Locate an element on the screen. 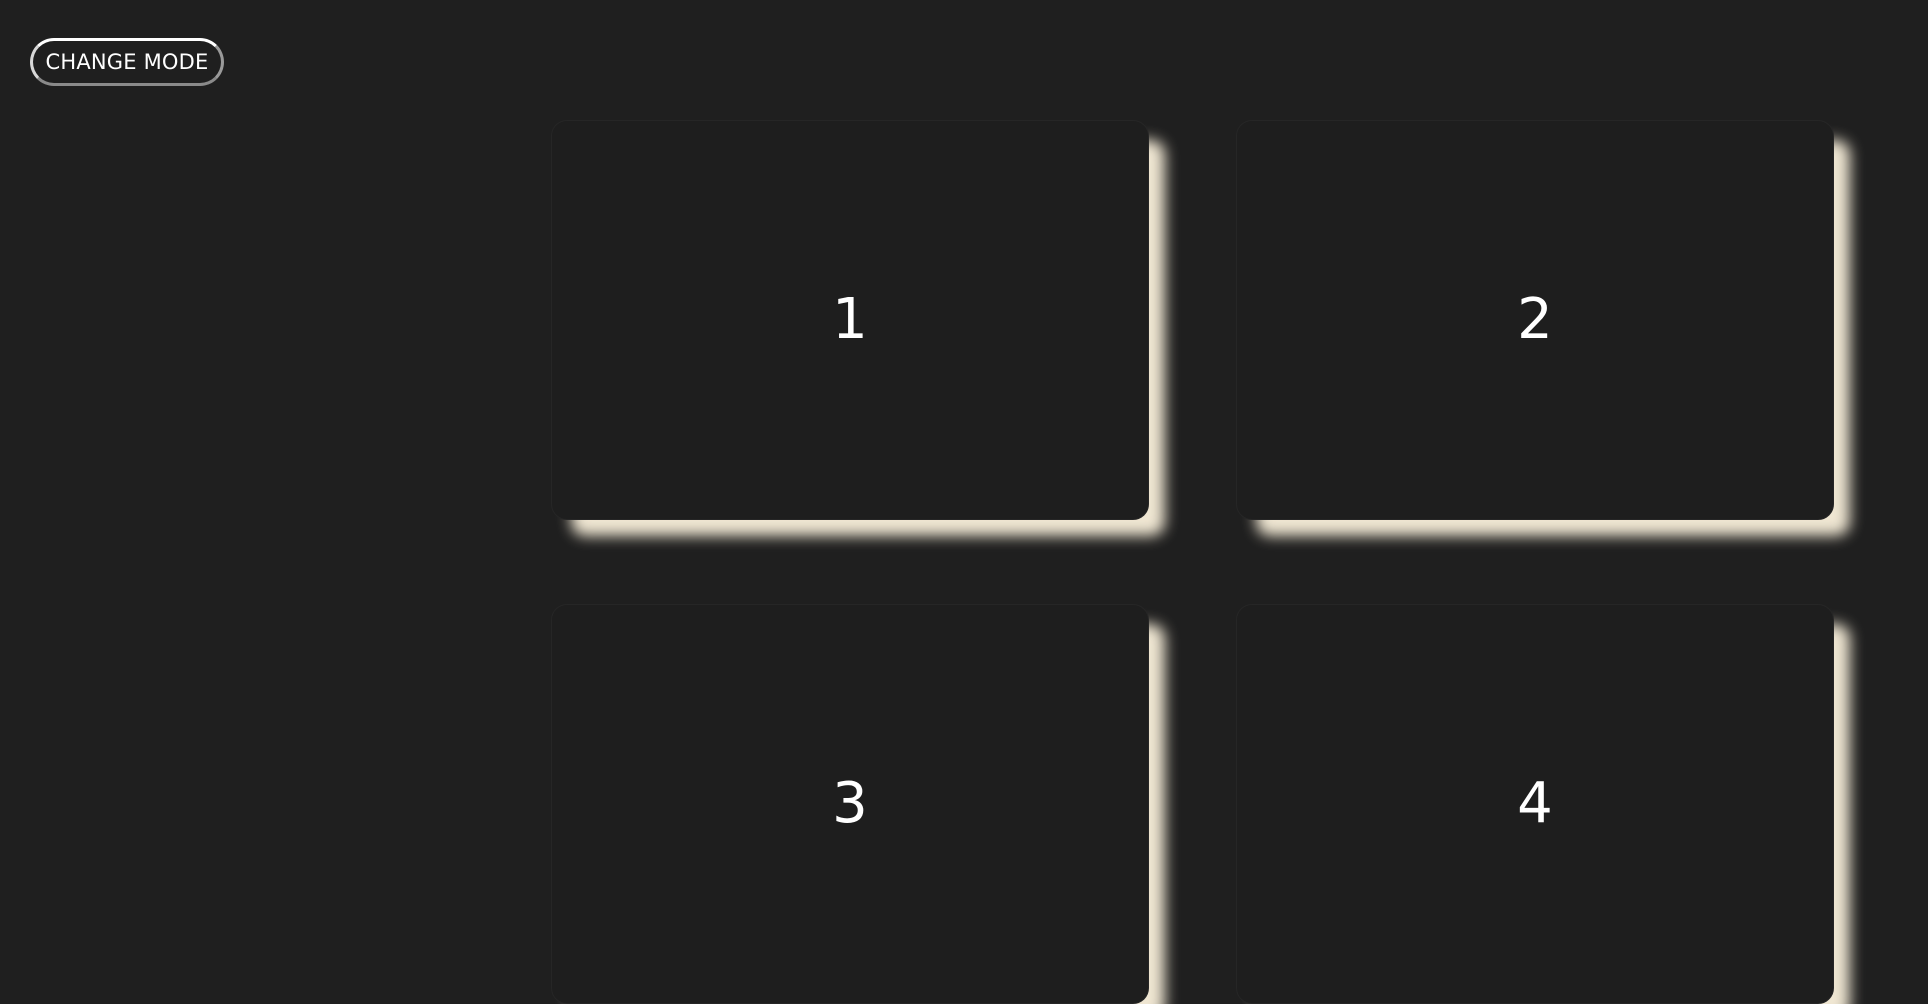 This screenshot has height=1004, width=1928. card-label: 2 is located at coordinates (1535, 319).